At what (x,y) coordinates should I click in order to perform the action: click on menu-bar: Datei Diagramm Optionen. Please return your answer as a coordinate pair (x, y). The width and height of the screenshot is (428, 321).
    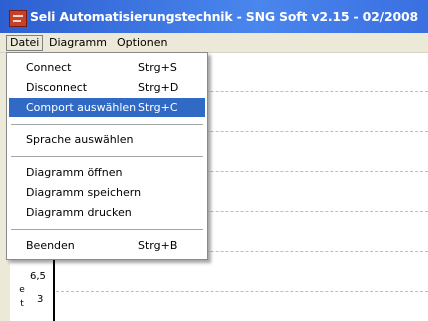
    Looking at the image, I should click on (214, 43).